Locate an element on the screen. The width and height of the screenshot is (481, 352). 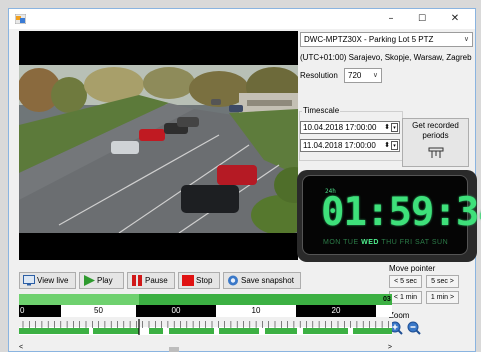
clock-display: 24h 01:59:34 MON TUE WED THU FRI SAT SUN is located at coordinates (391, 215).